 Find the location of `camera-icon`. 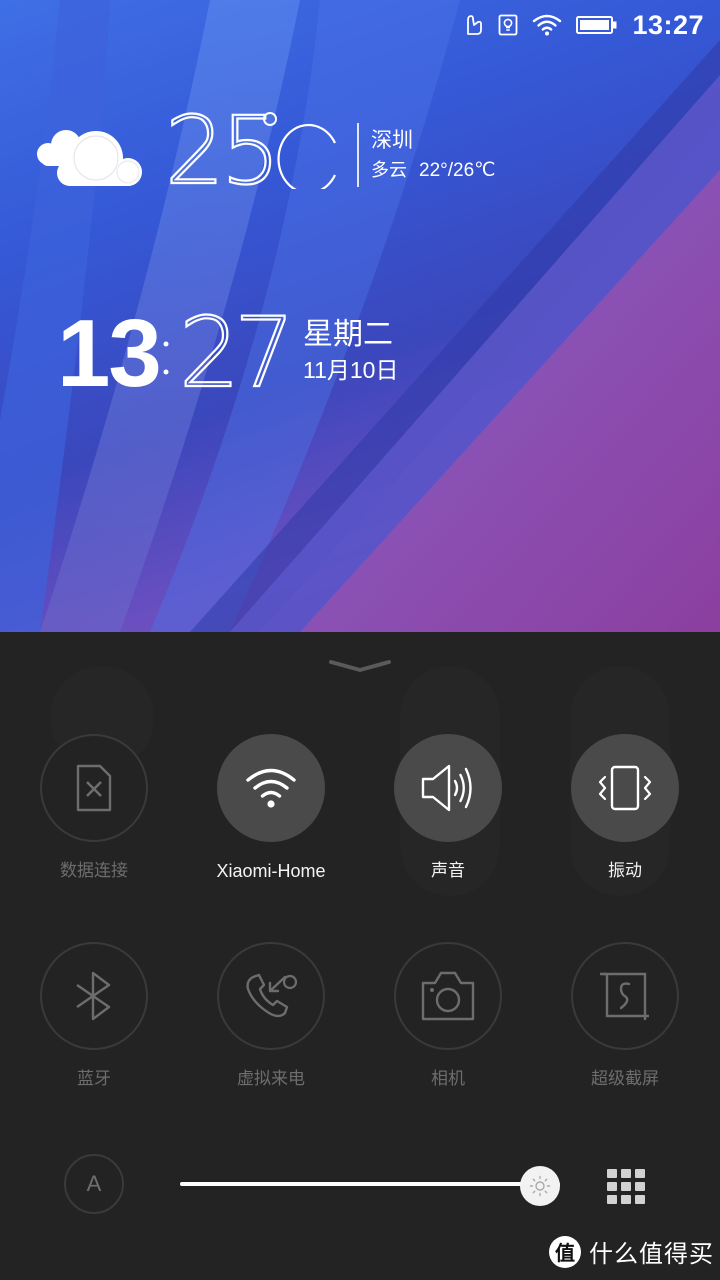

camera-icon is located at coordinates (448, 996).